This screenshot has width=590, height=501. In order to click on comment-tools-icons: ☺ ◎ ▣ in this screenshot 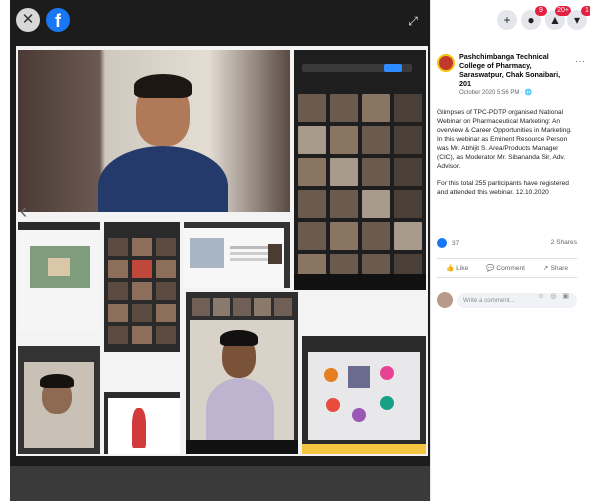, I will do `click(554, 296)`.